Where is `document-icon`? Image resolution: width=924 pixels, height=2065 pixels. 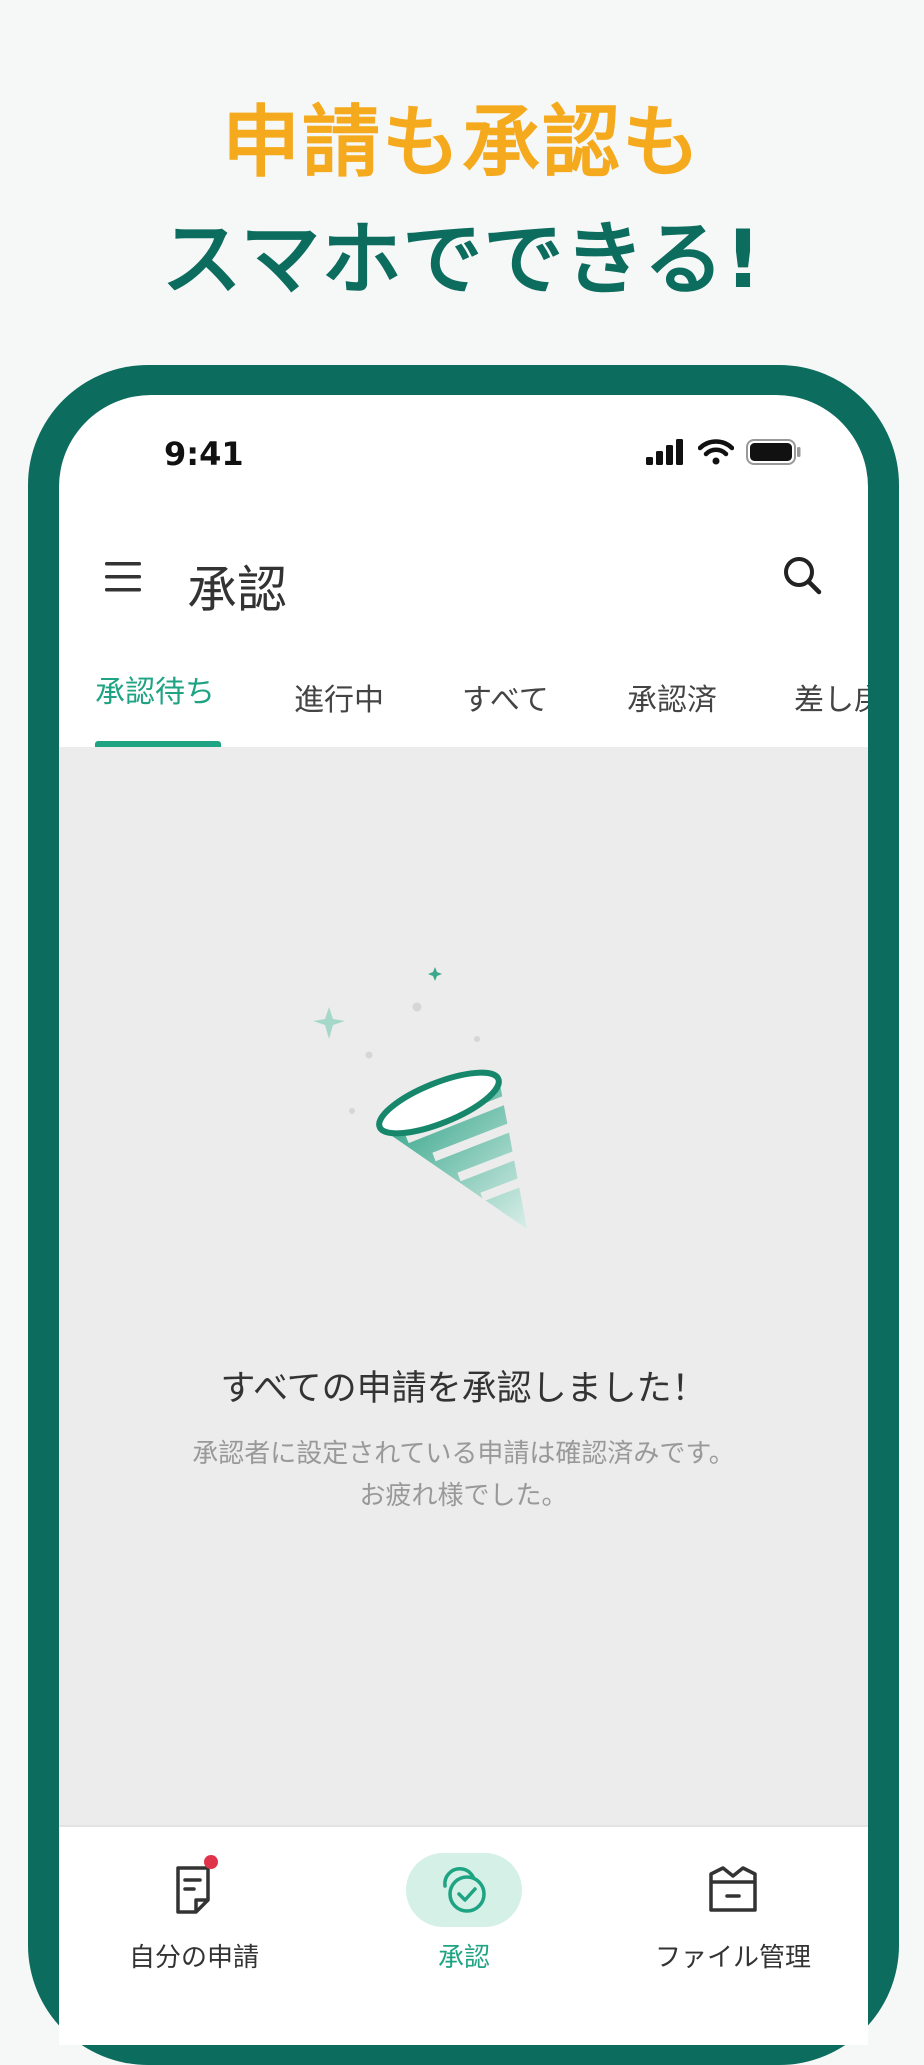
document-icon is located at coordinates (193, 1890).